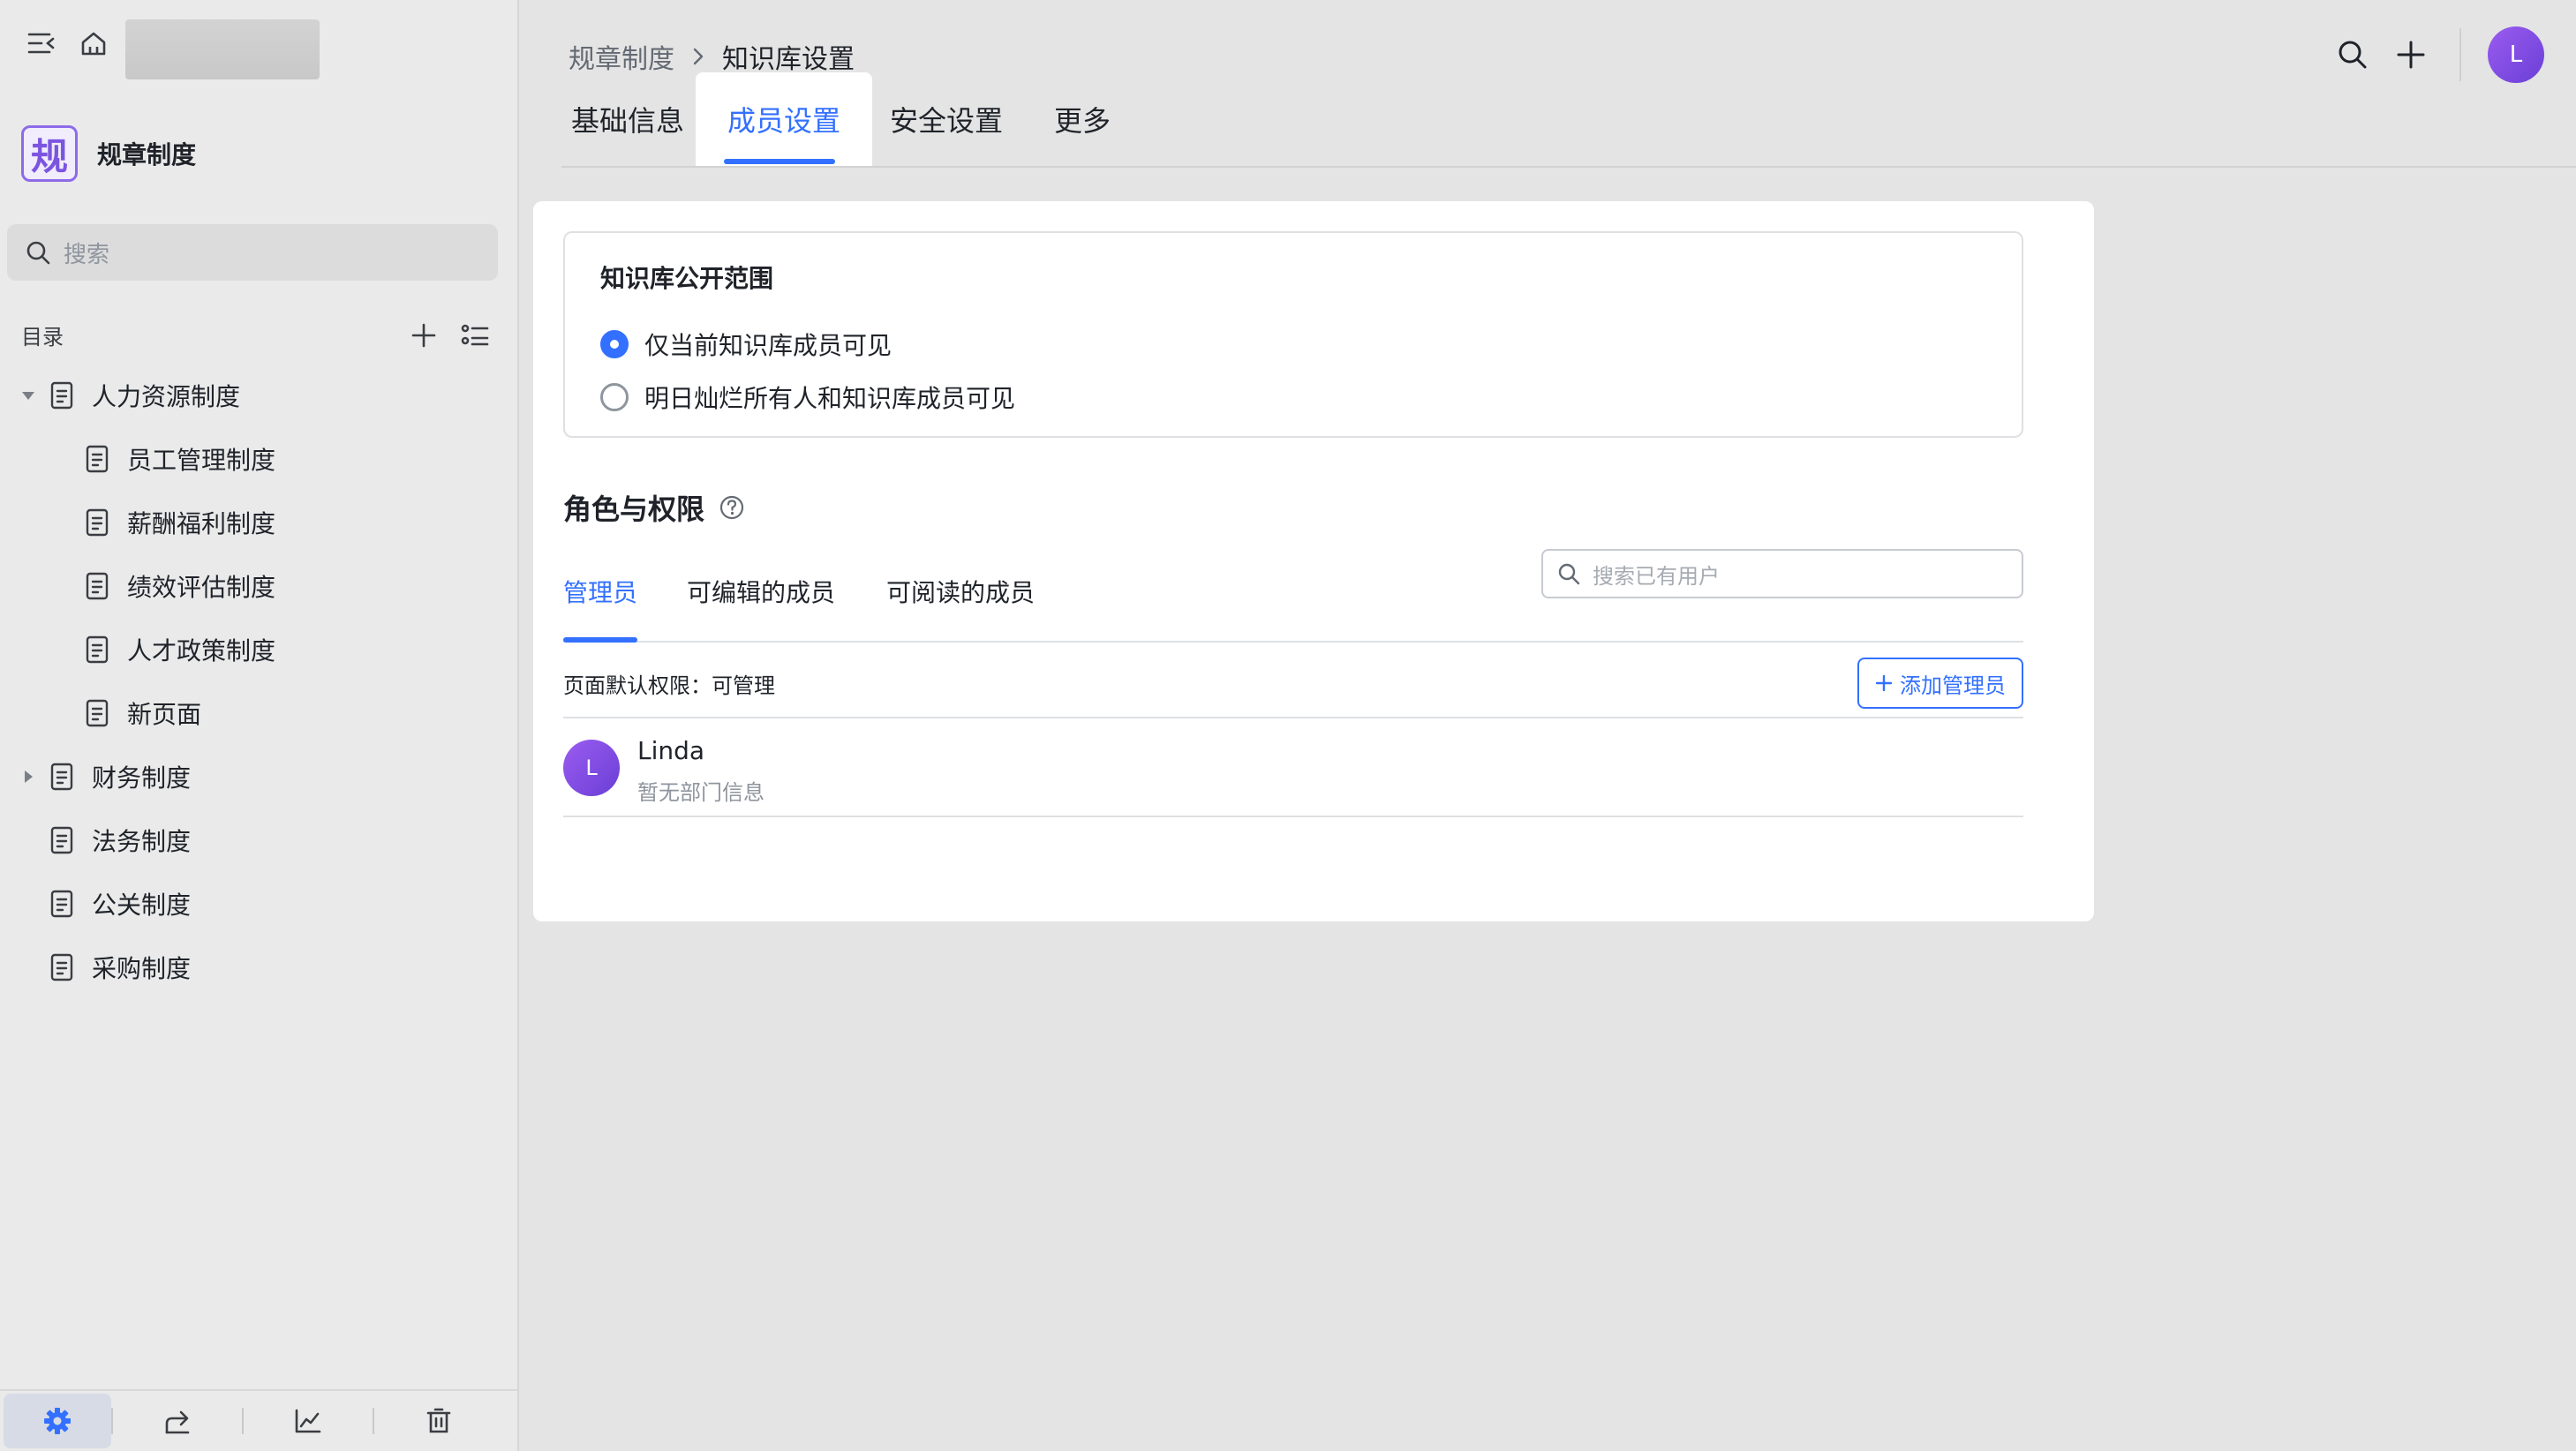 The image size is (2576, 1451). What do you see at coordinates (147, 154) in the screenshot?
I see `space-name: 规章制度` at bounding box center [147, 154].